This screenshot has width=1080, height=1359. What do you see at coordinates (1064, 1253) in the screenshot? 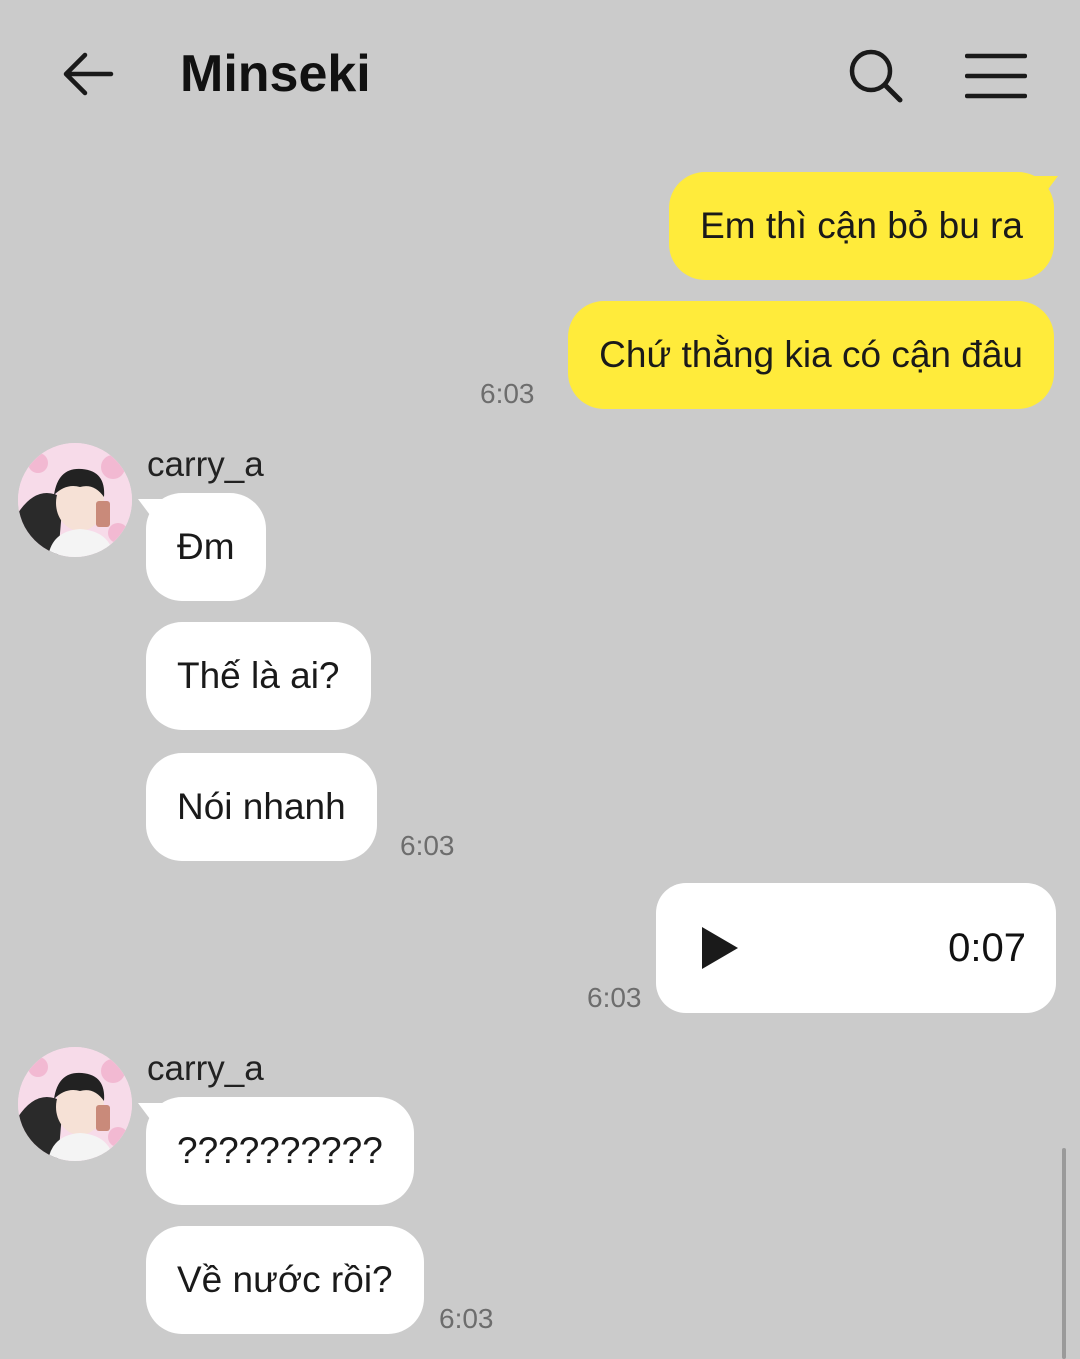
I see `scrollbar` at bounding box center [1064, 1253].